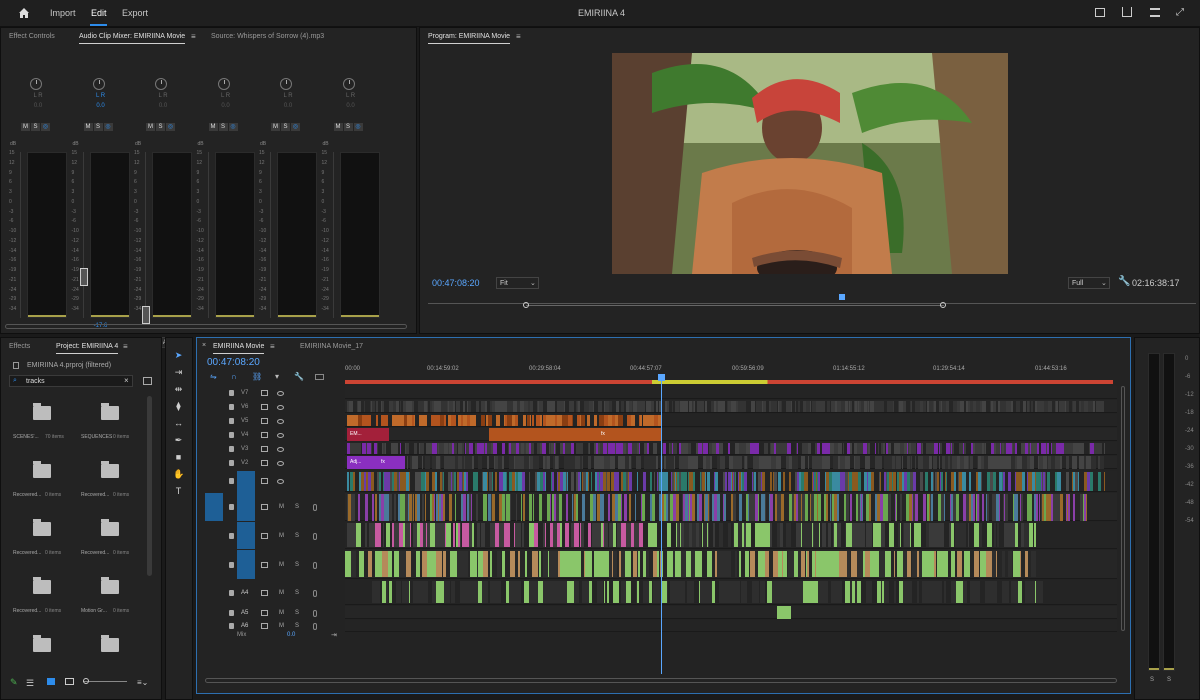 Image resolution: width=1200 pixels, height=700 pixels. What do you see at coordinates (281, 626) in the screenshot?
I see `mute-icon: M` at bounding box center [281, 626].